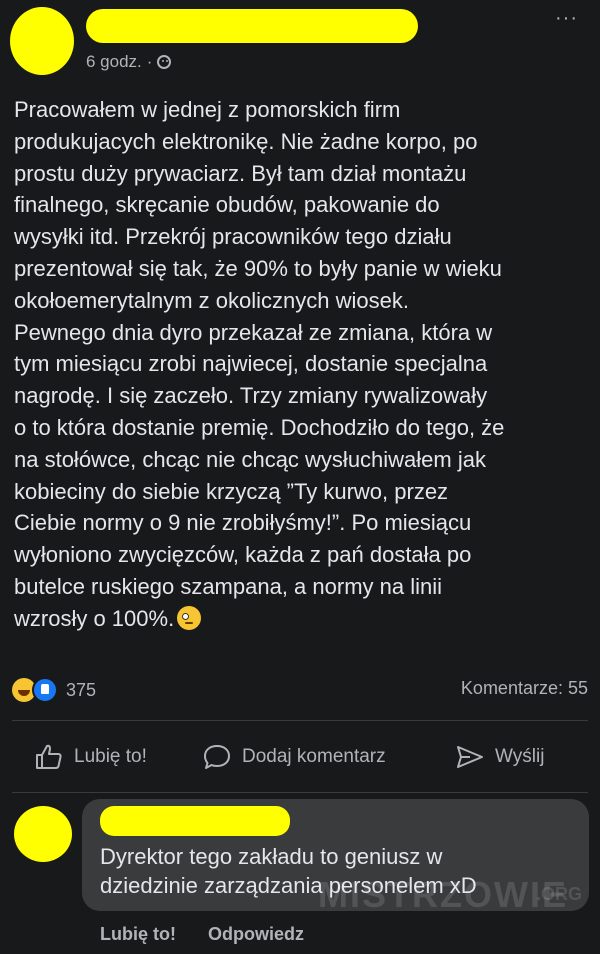 The image size is (600, 954). I want to click on comment-button: Dodaj komentarz, so click(294, 757).